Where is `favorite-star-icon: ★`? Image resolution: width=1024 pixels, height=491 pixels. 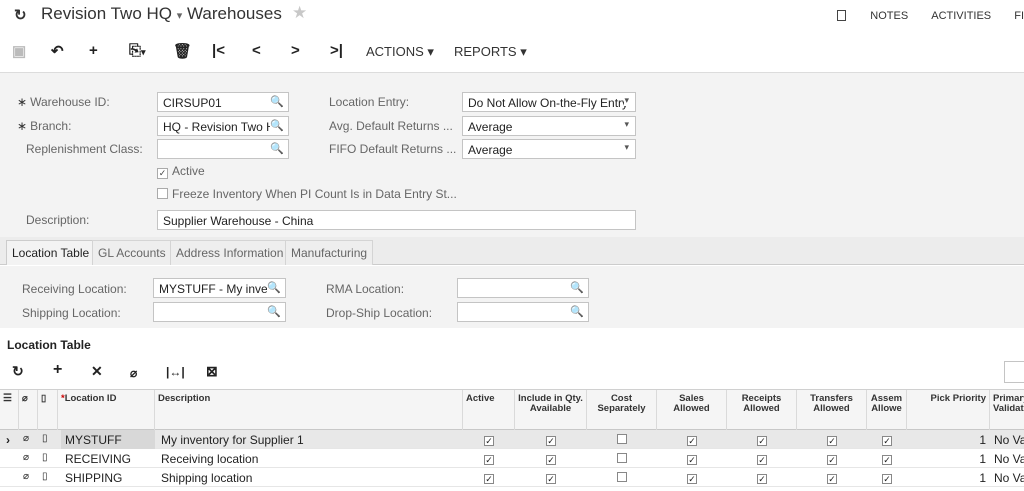
favorite-star-icon: ★ is located at coordinates (299, 13).